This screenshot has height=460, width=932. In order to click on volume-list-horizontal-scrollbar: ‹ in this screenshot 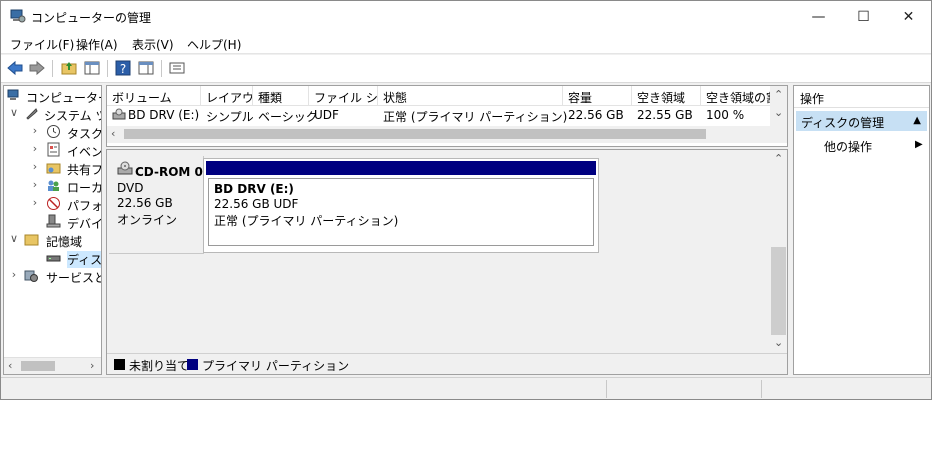, I will do `click(439, 134)`.